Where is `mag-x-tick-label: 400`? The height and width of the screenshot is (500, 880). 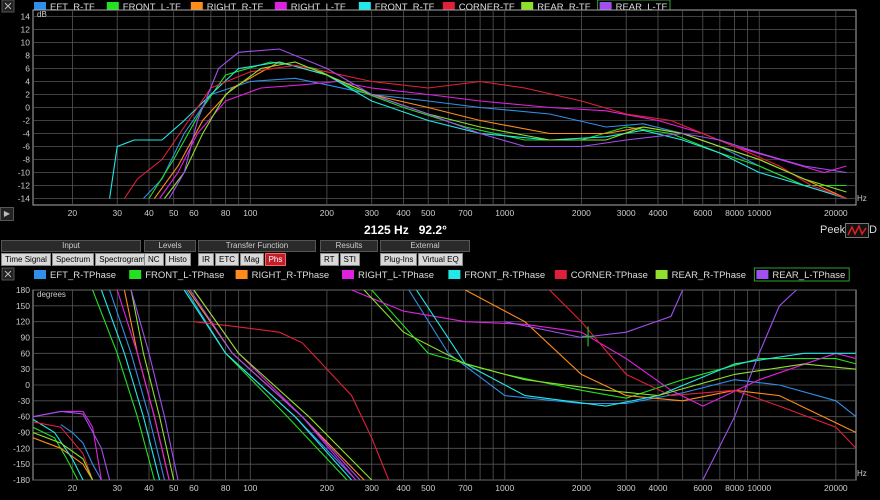
mag-x-tick-label: 400 is located at coordinates (403, 213).